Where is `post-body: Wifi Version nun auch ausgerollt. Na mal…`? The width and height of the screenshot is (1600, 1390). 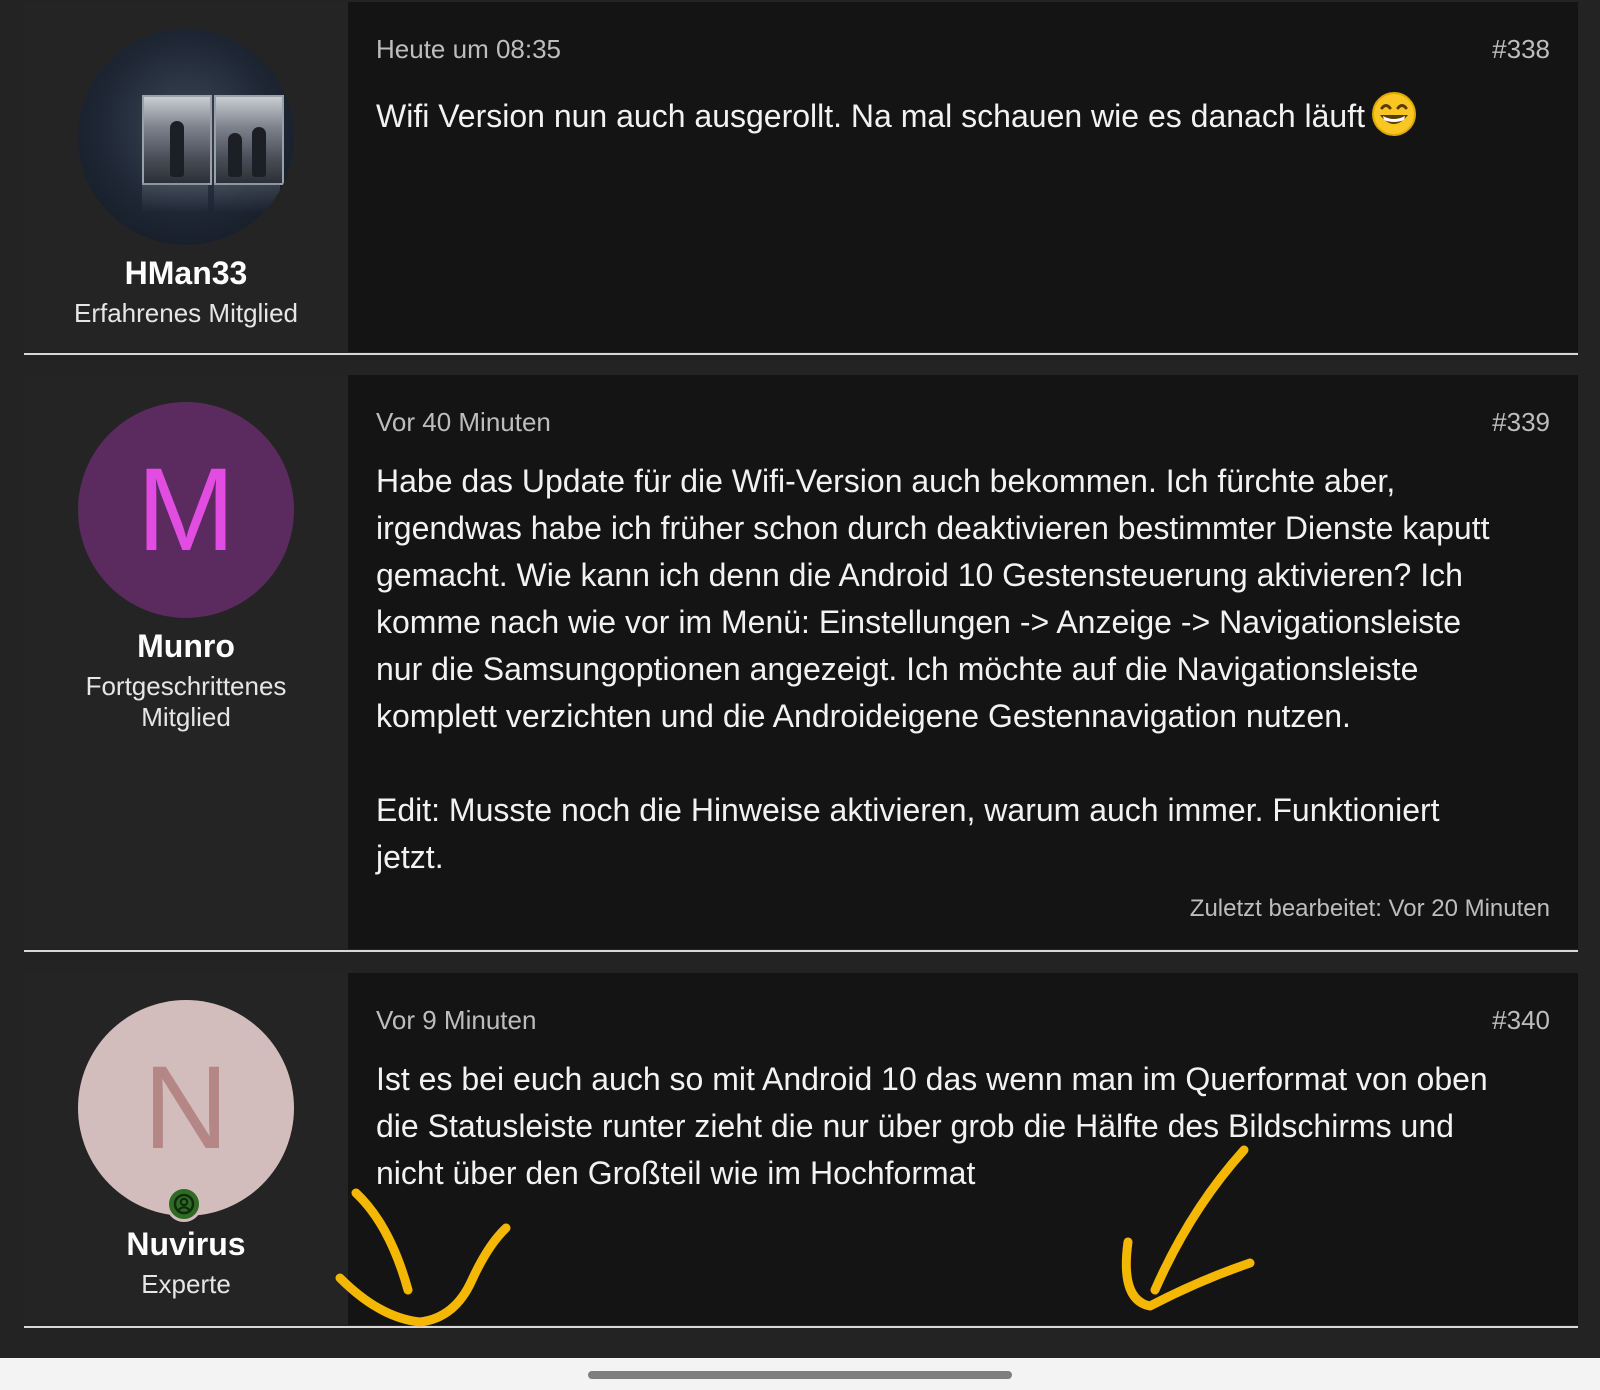 post-body: Wifi Version nun auch ausgerollt. Na mal… is located at coordinates (963, 120).